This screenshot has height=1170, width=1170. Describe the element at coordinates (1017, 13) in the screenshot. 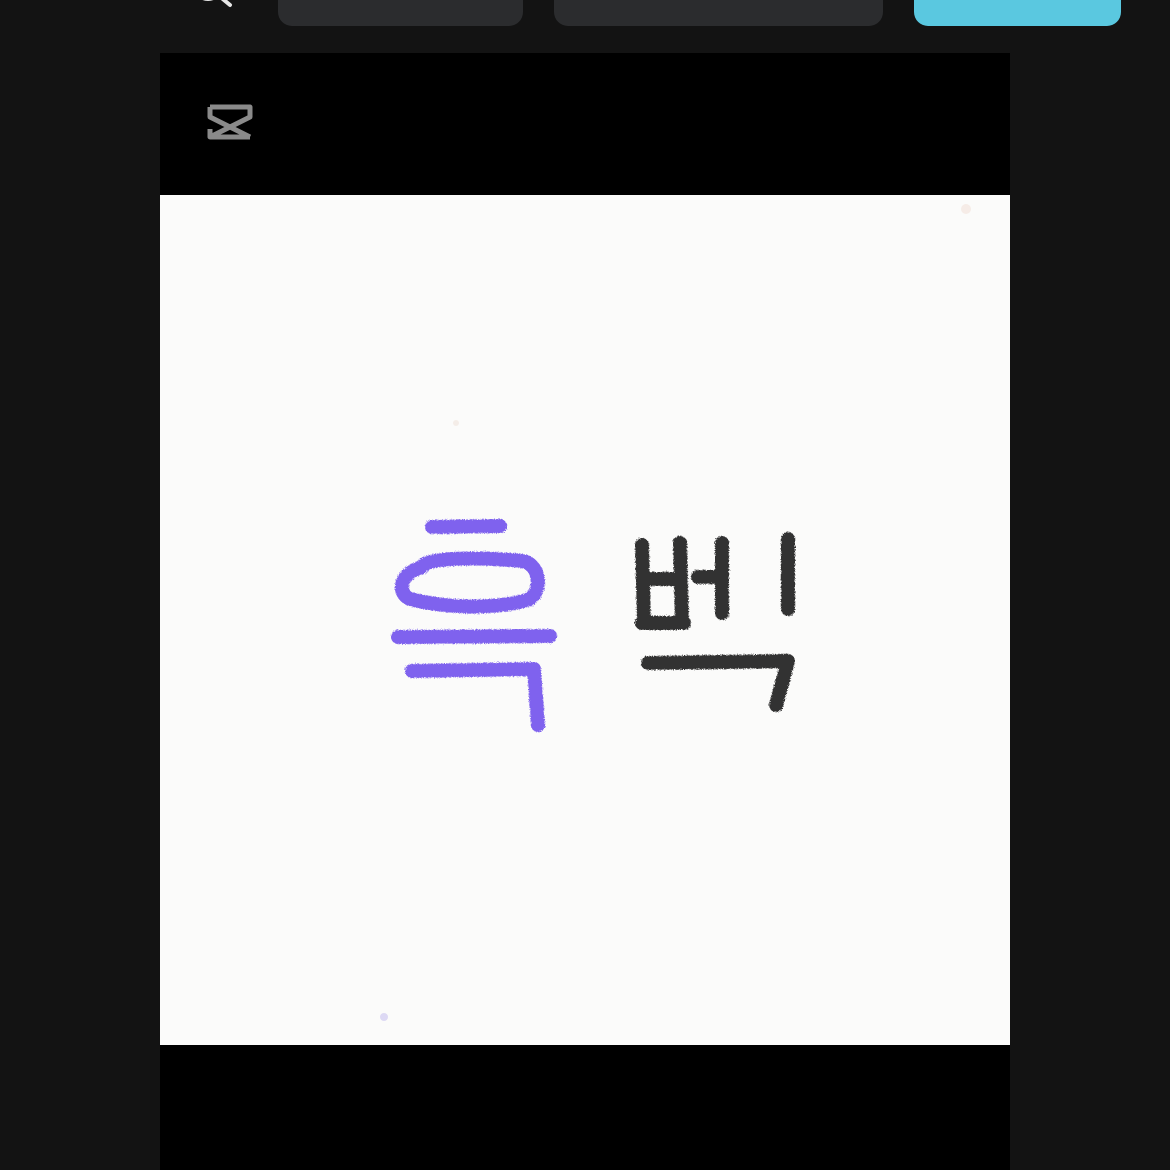

I see `export-button` at that location.